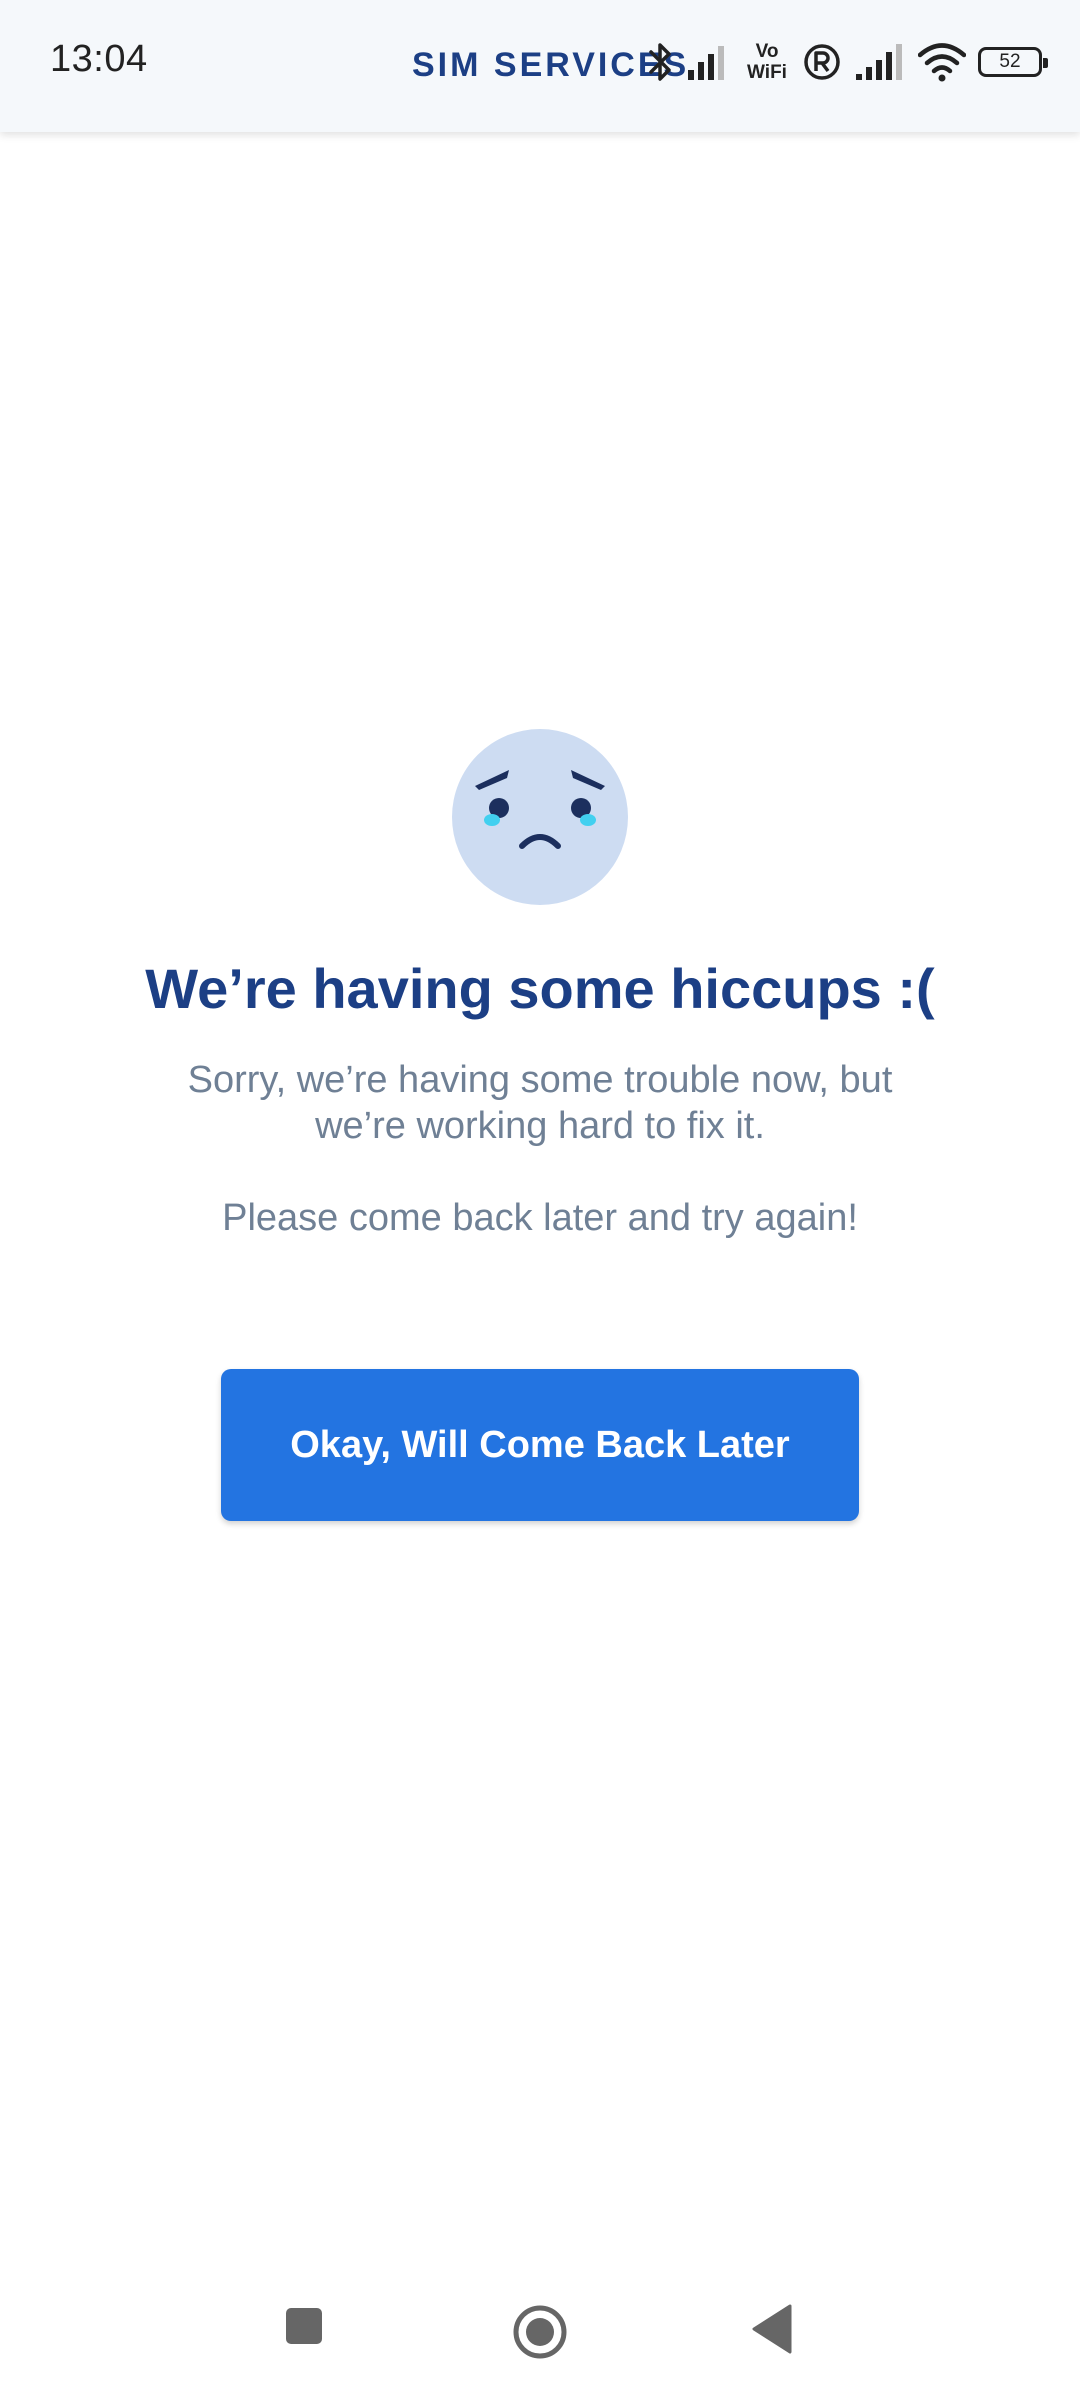 The width and height of the screenshot is (1080, 2400). What do you see at coordinates (848, 62) in the screenshot?
I see `status-icons: Vo WiFi 52` at bounding box center [848, 62].